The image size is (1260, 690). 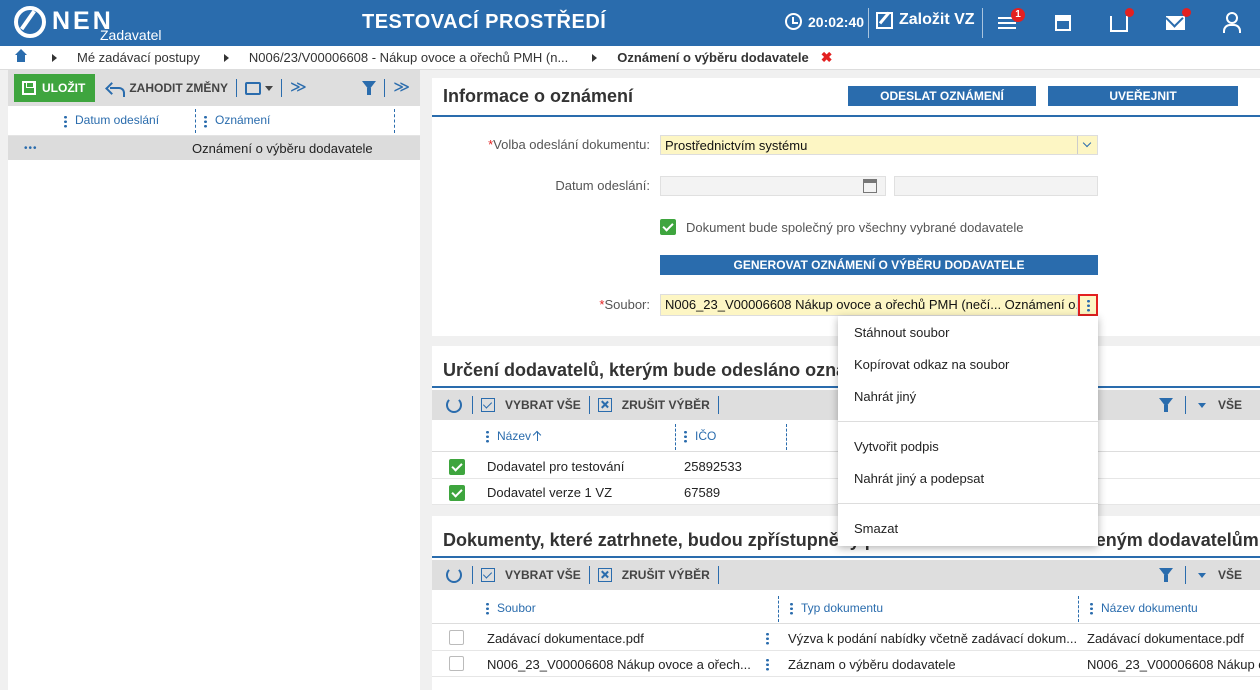 What do you see at coordinates (884, 20) in the screenshot?
I see `edit-icon` at bounding box center [884, 20].